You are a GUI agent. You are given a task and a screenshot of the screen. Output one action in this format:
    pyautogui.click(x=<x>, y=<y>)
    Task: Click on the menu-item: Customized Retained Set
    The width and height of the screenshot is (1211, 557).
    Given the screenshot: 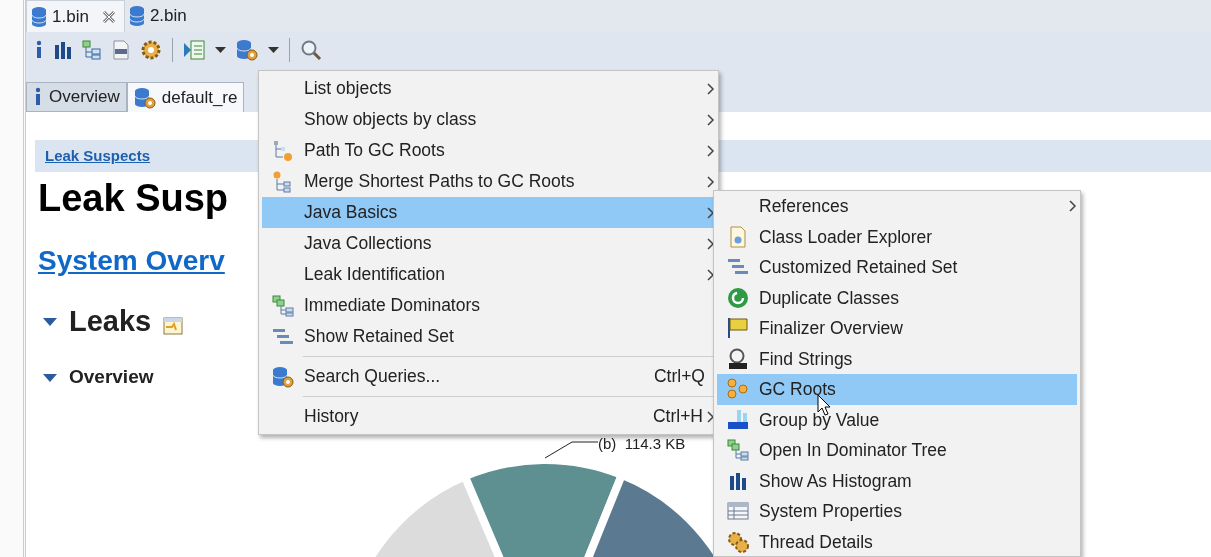 What is the action you would take?
    pyautogui.click(x=897, y=267)
    